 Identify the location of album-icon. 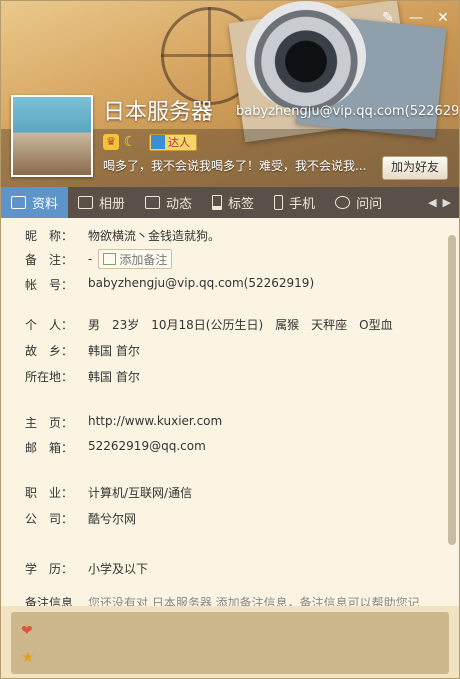
(86, 202).